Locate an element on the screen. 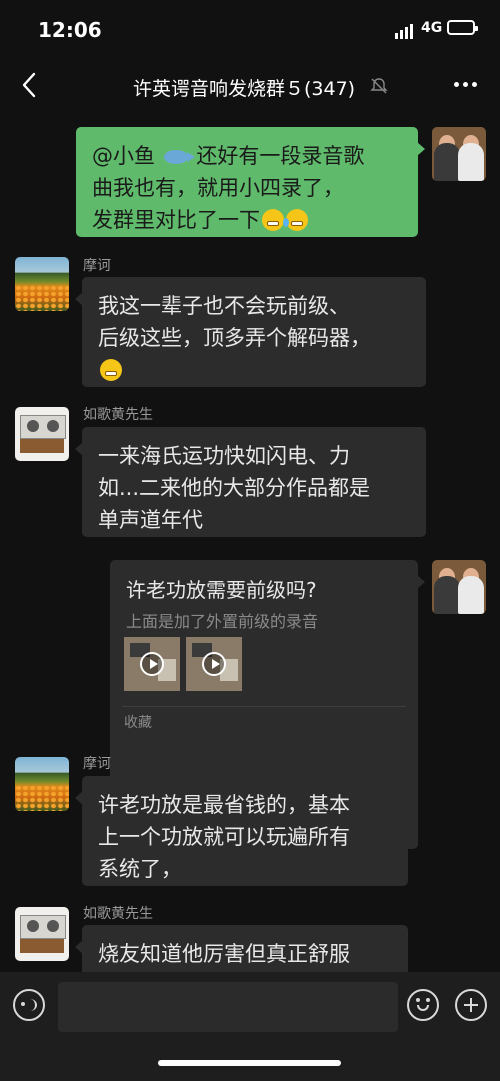 The width and height of the screenshot is (500, 1081). signal-icon is located at coordinates (404, 31).